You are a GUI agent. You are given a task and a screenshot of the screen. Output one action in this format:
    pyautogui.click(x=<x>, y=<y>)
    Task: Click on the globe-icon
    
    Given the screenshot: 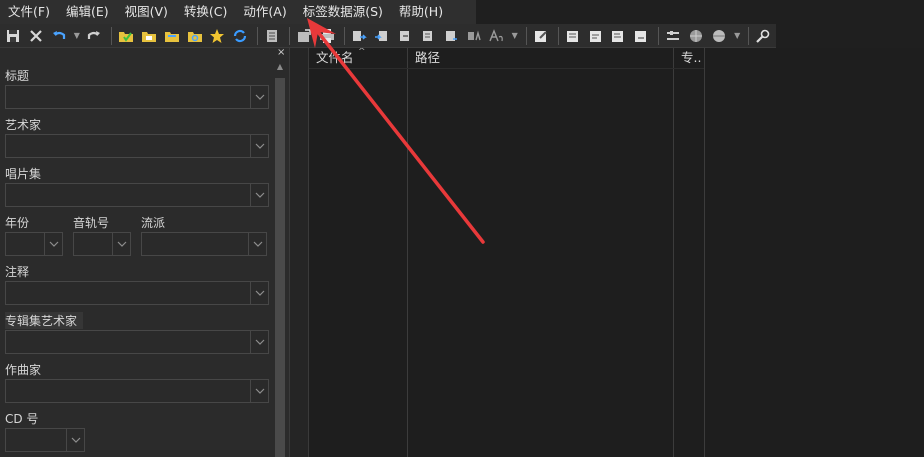 What is the action you would take?
    pyautogui.click(x=719, y=36)
    